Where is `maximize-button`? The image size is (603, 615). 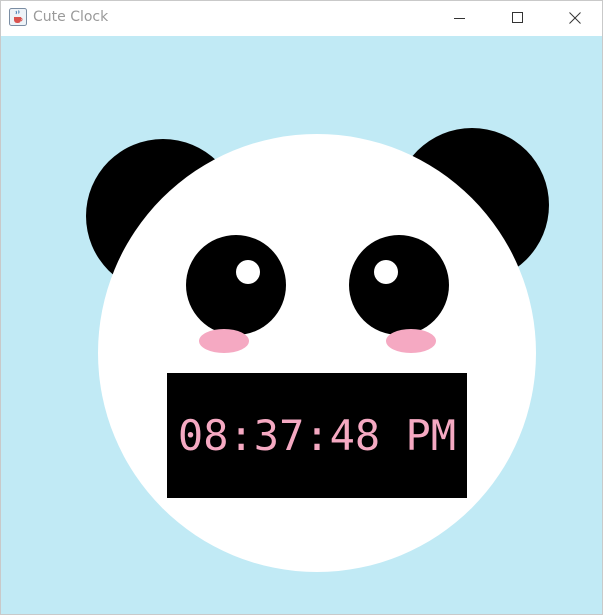
maximize-button is located at coordinates (518, 18).